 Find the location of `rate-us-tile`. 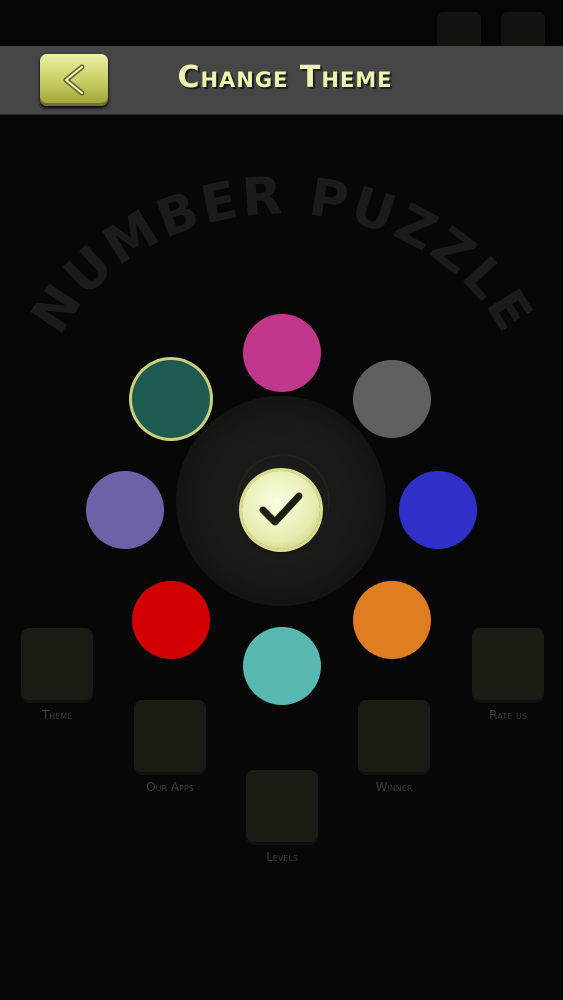

rate-us-tile is located at coordinates (508, 664).